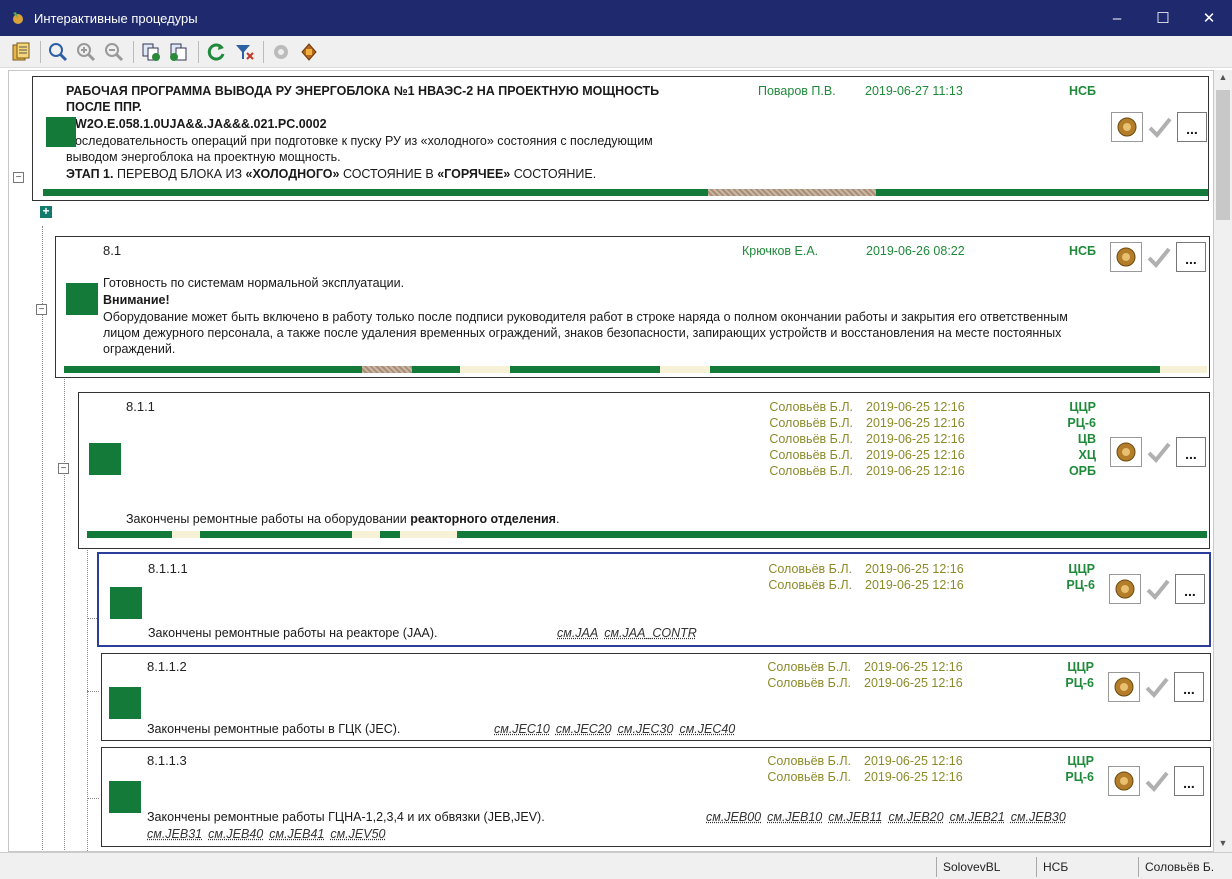 The image size is (1232, 879). I want to click on copy-icon, so click(151, 52).